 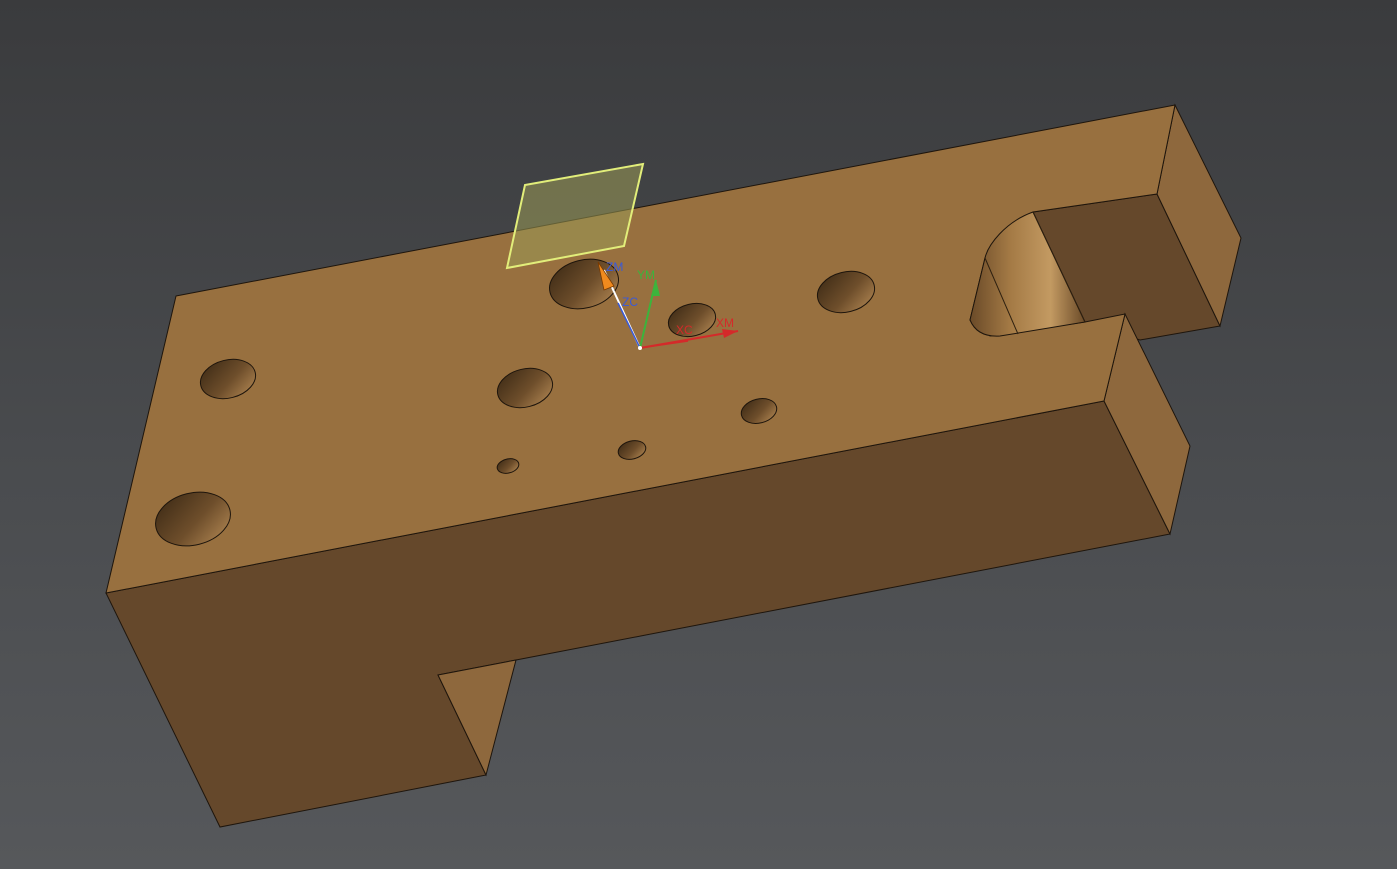 I want to click on xm-label: XM, so click(x=725, y=323).